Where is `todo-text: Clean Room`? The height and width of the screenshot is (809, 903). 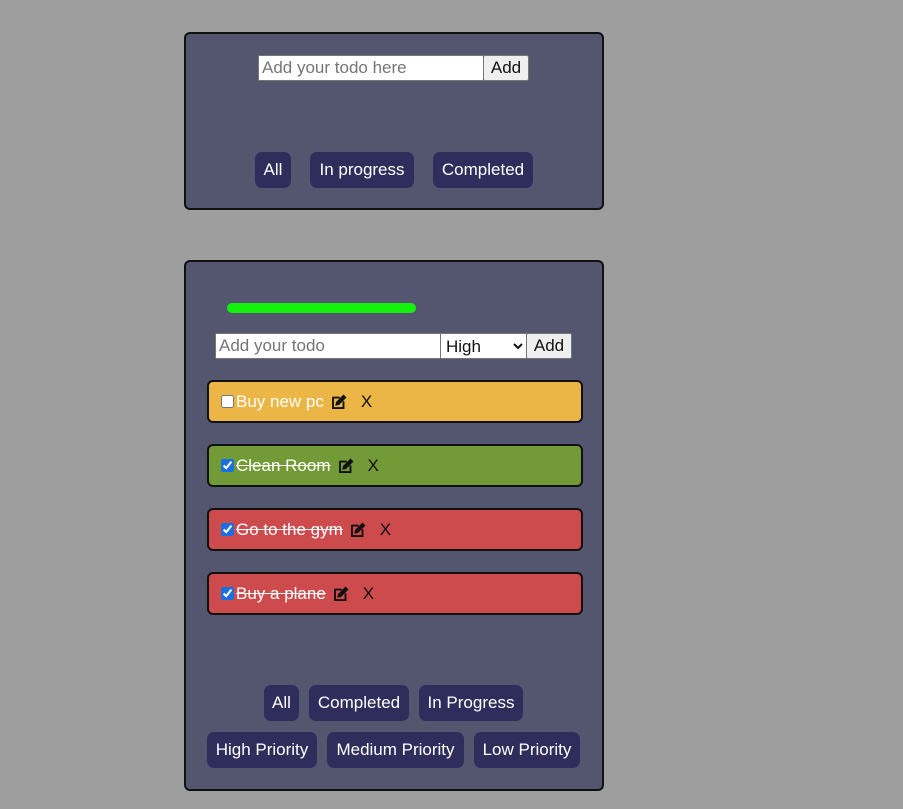
todo-text: Clean Room is located at coordinates (283, 465).